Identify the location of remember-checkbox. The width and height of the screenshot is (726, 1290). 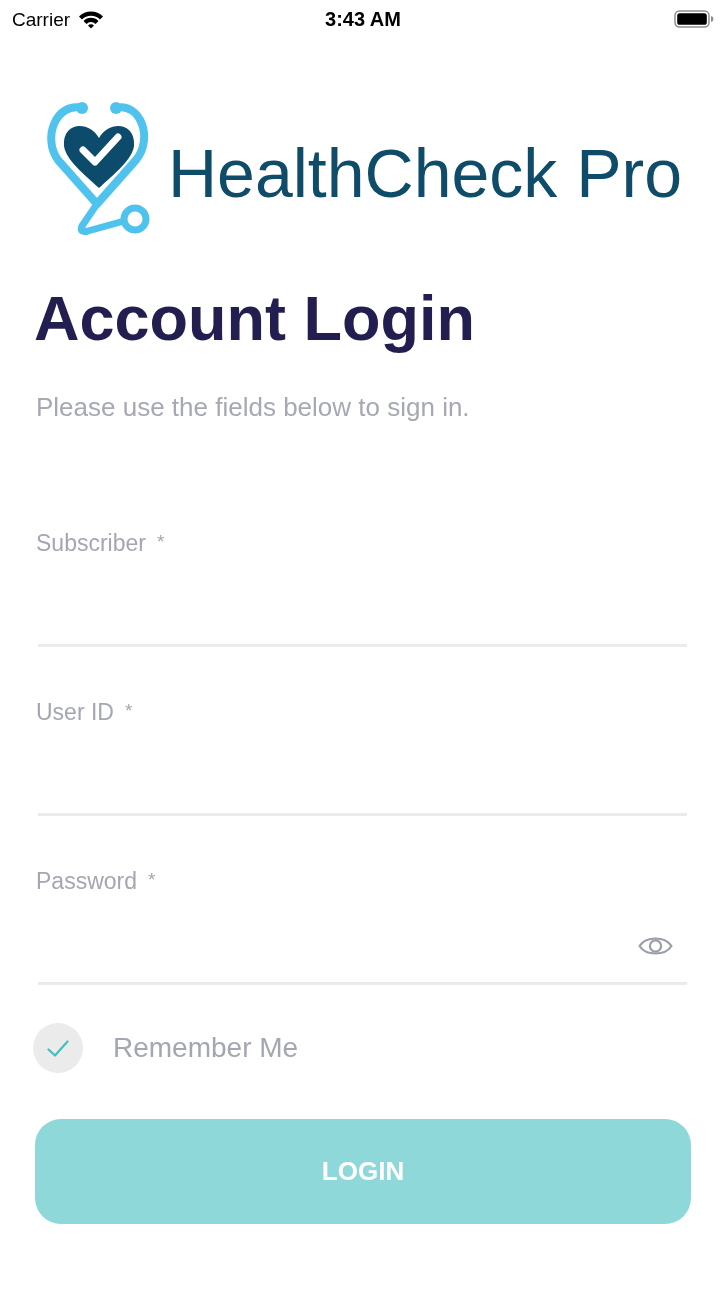
(58, 1048).